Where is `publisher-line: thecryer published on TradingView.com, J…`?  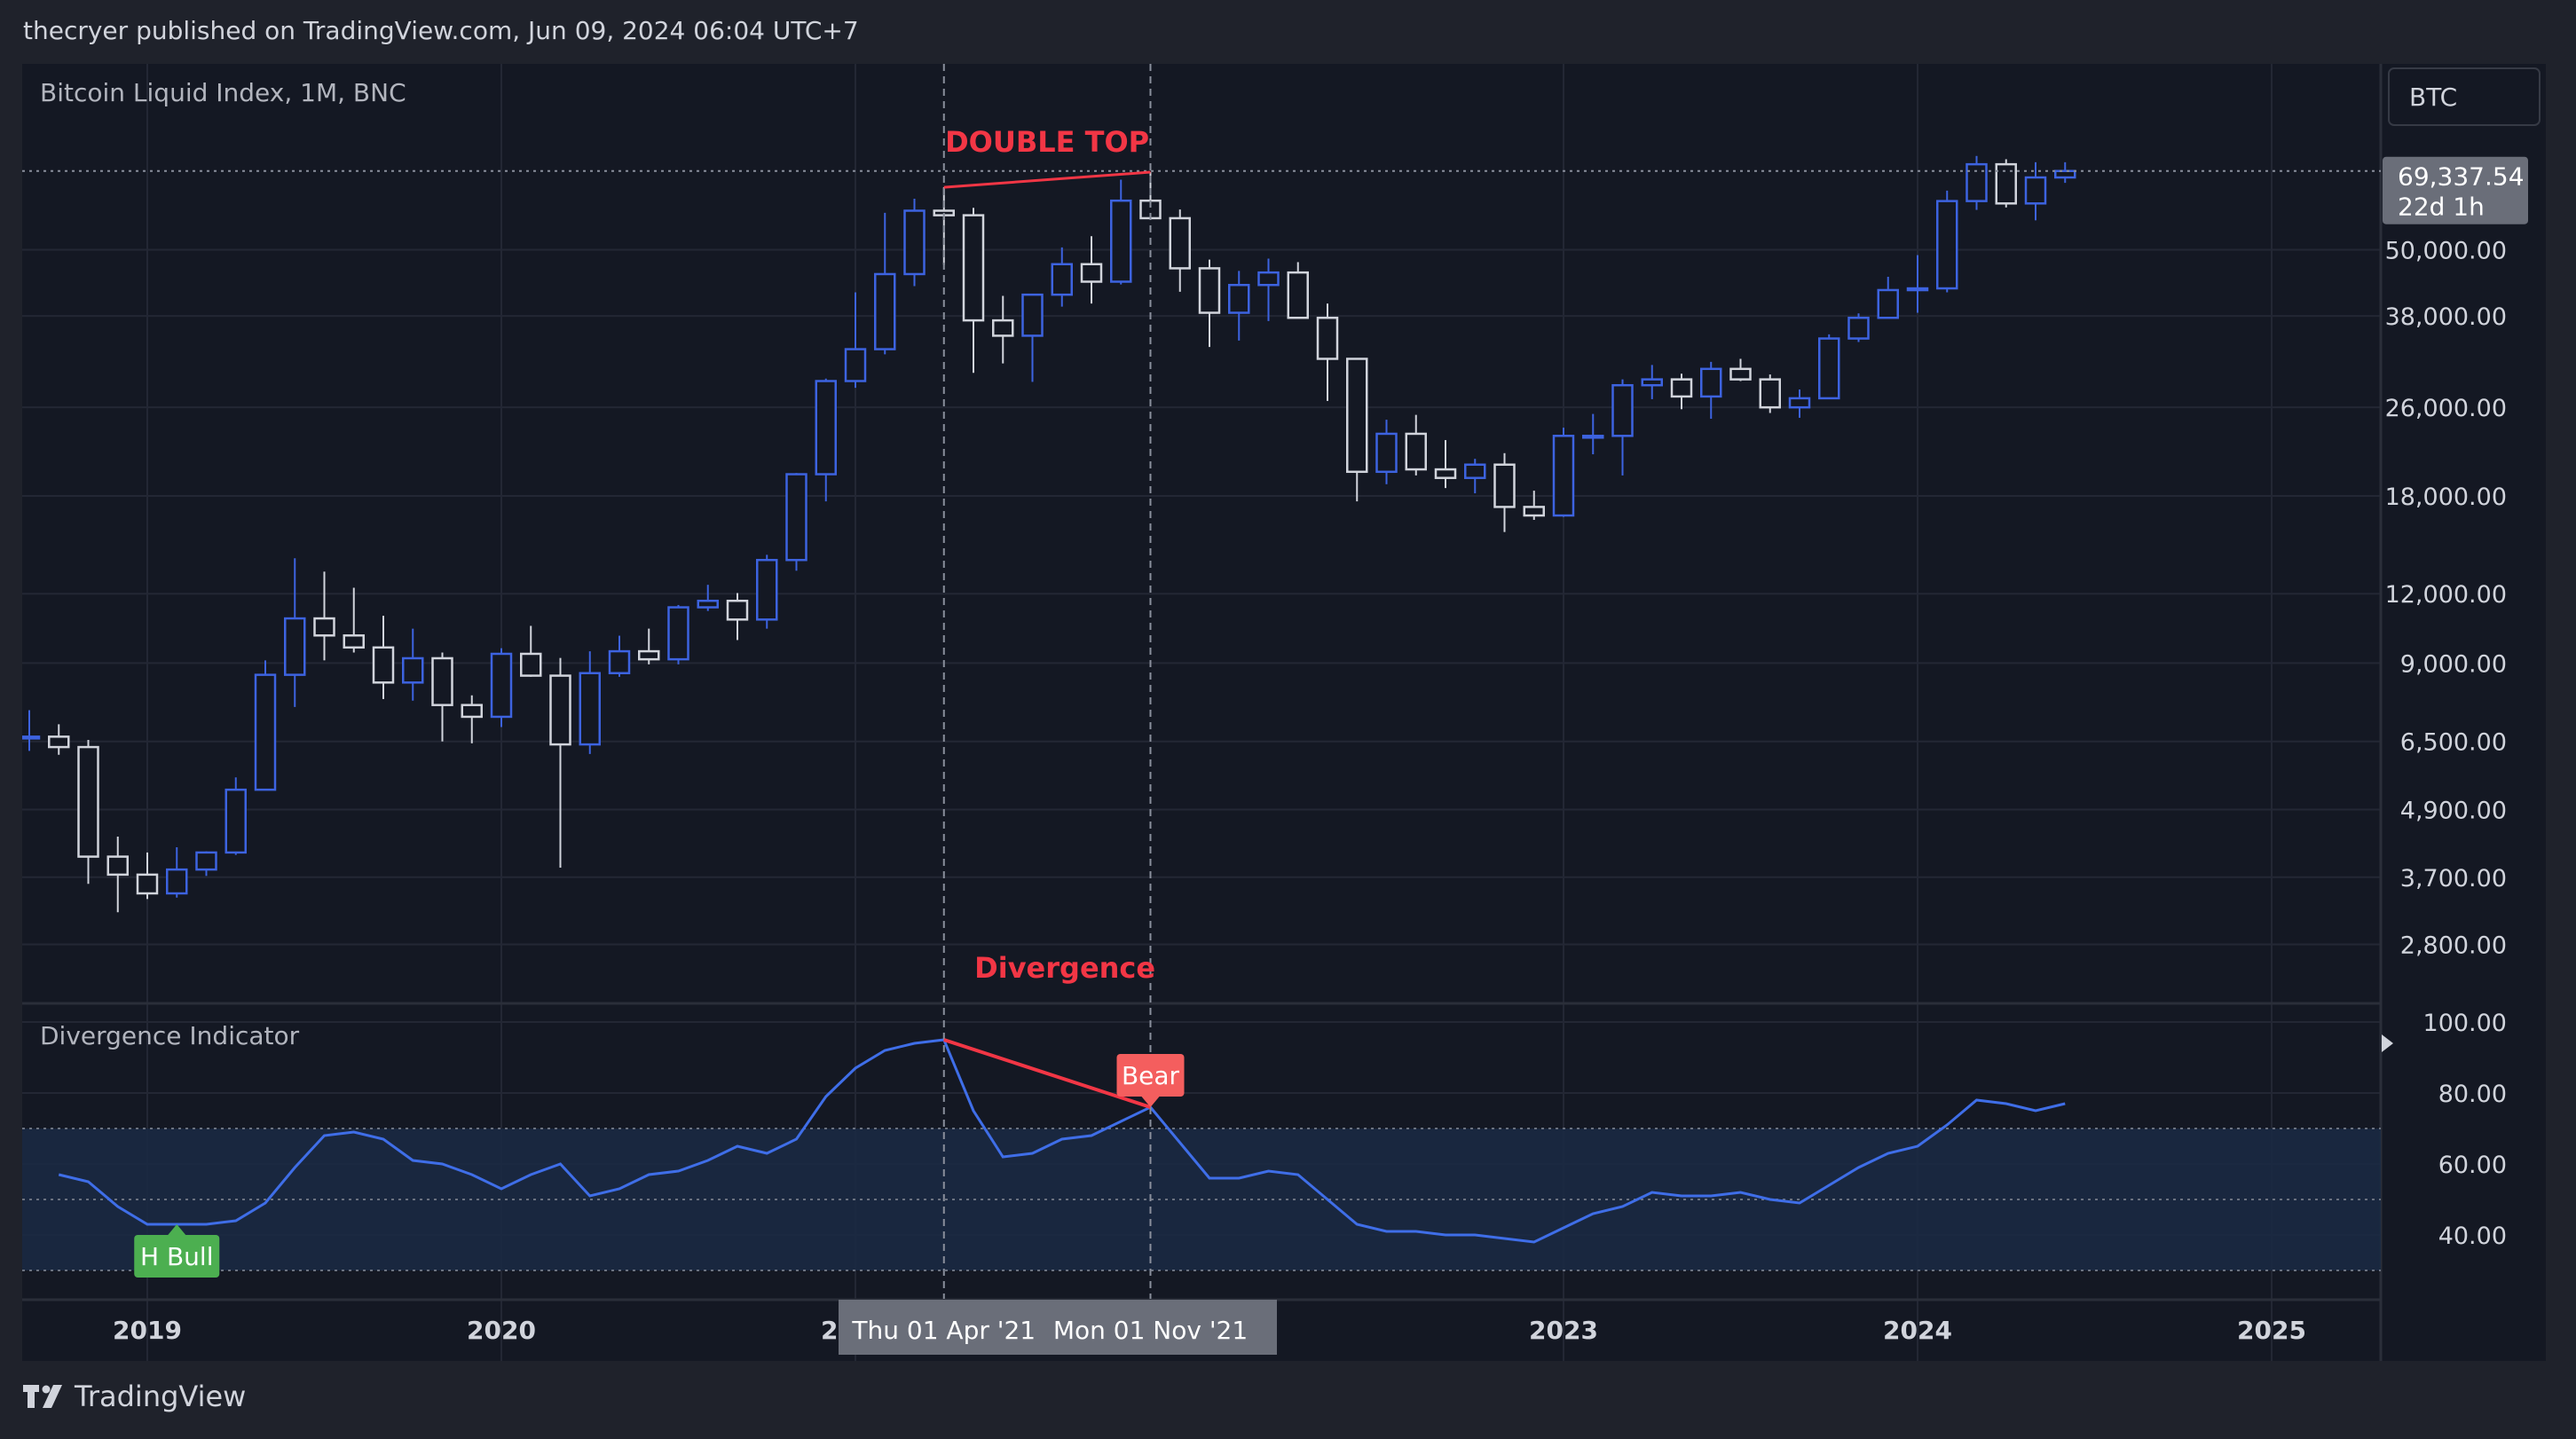
publisher-line: thecryer published on TradingView.com, J… is located at coordinates (441, 30).